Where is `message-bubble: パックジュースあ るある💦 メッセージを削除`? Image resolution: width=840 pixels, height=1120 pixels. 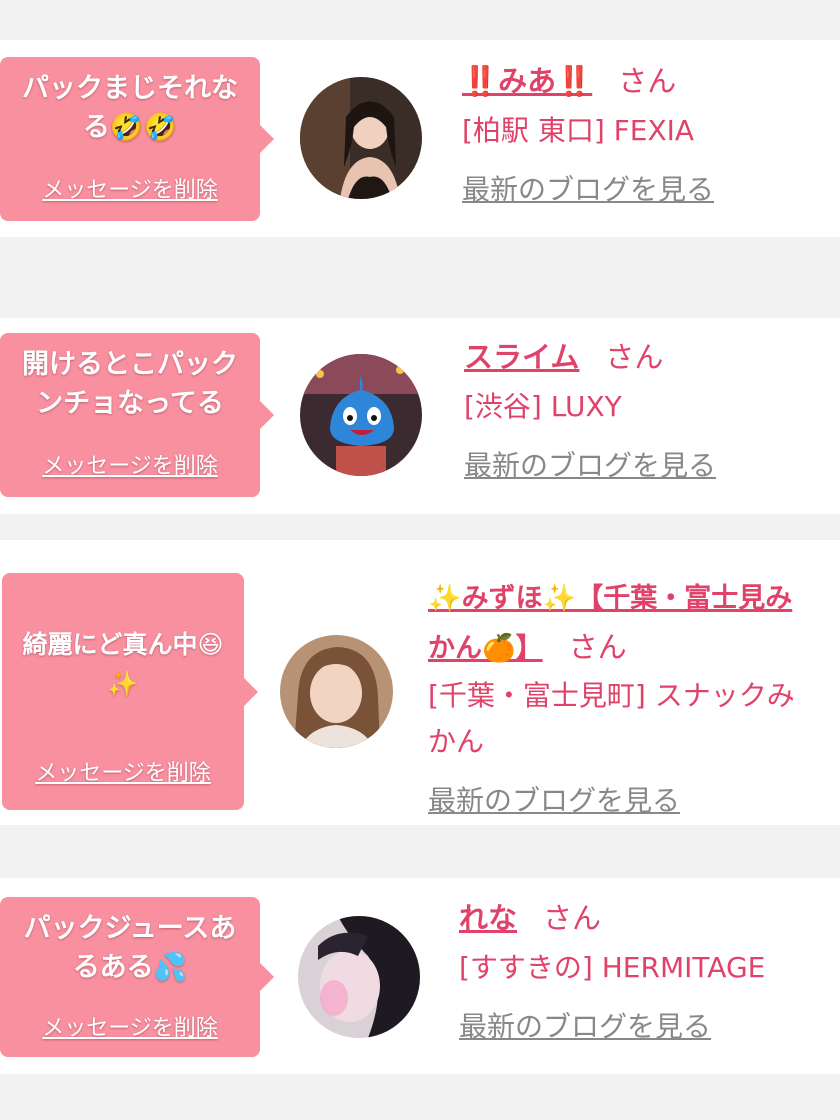 message-bubble: パックジュースあ るある💦 メッセージを削除 is located at coordinates (137, 977).